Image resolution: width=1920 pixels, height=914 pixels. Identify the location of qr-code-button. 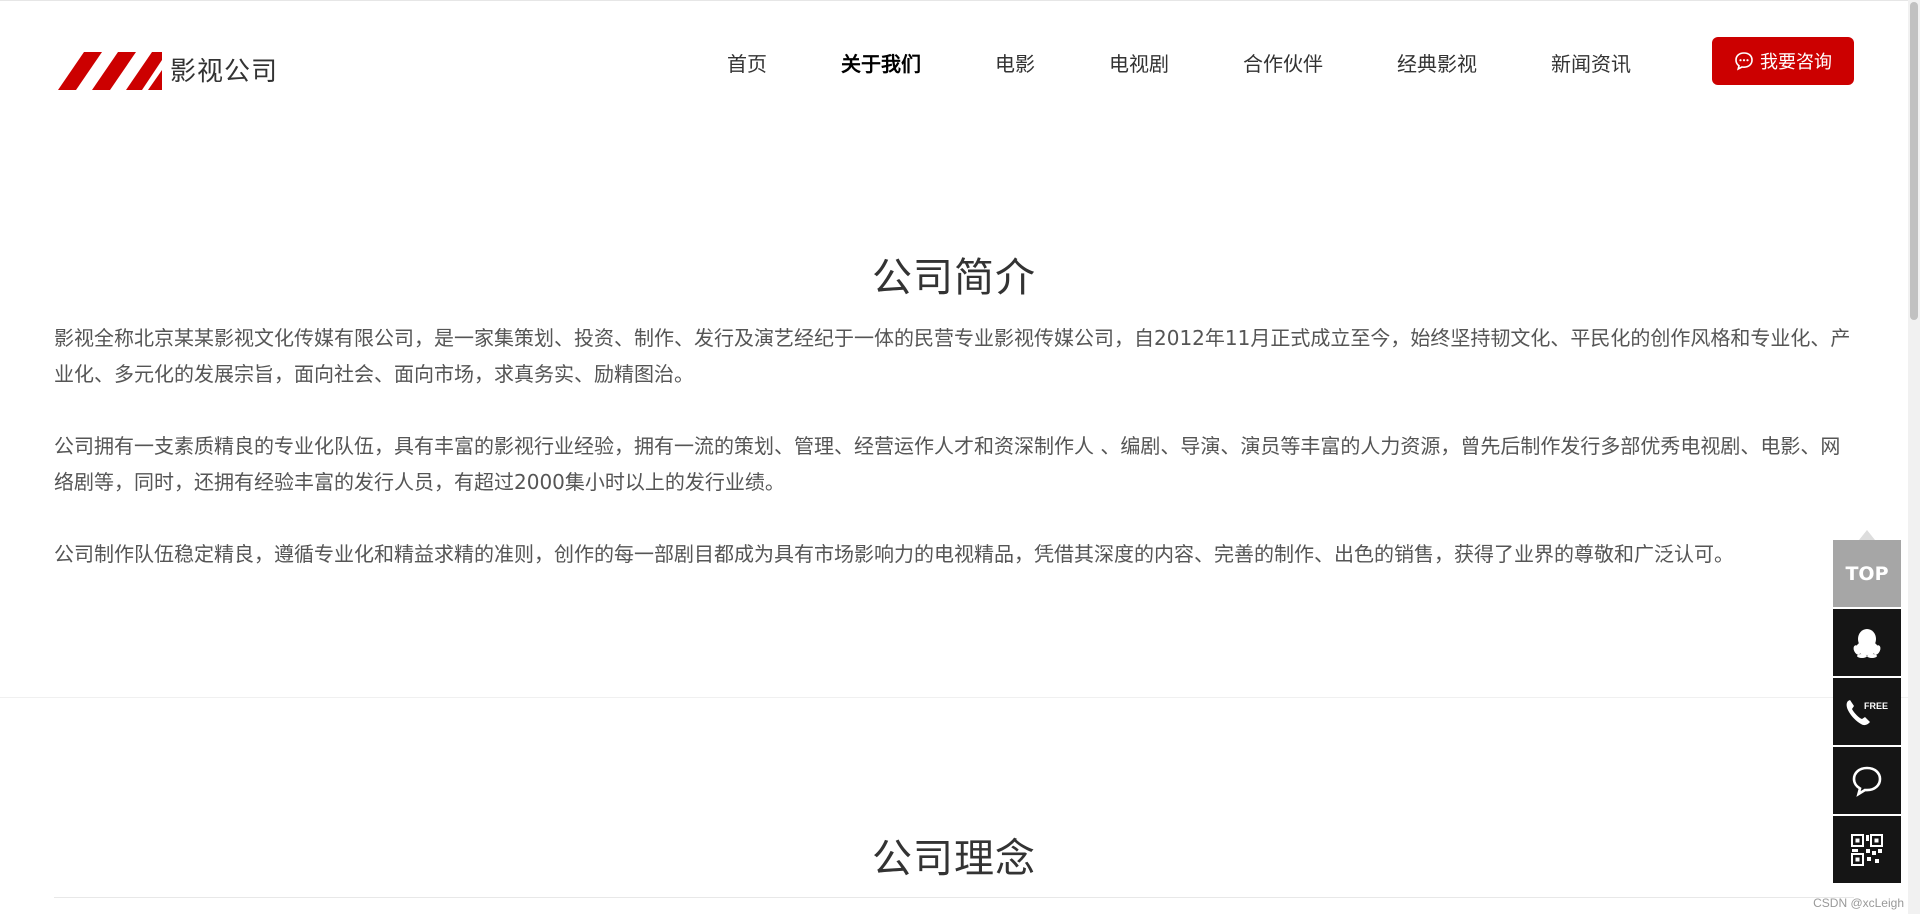
(1867, 849).